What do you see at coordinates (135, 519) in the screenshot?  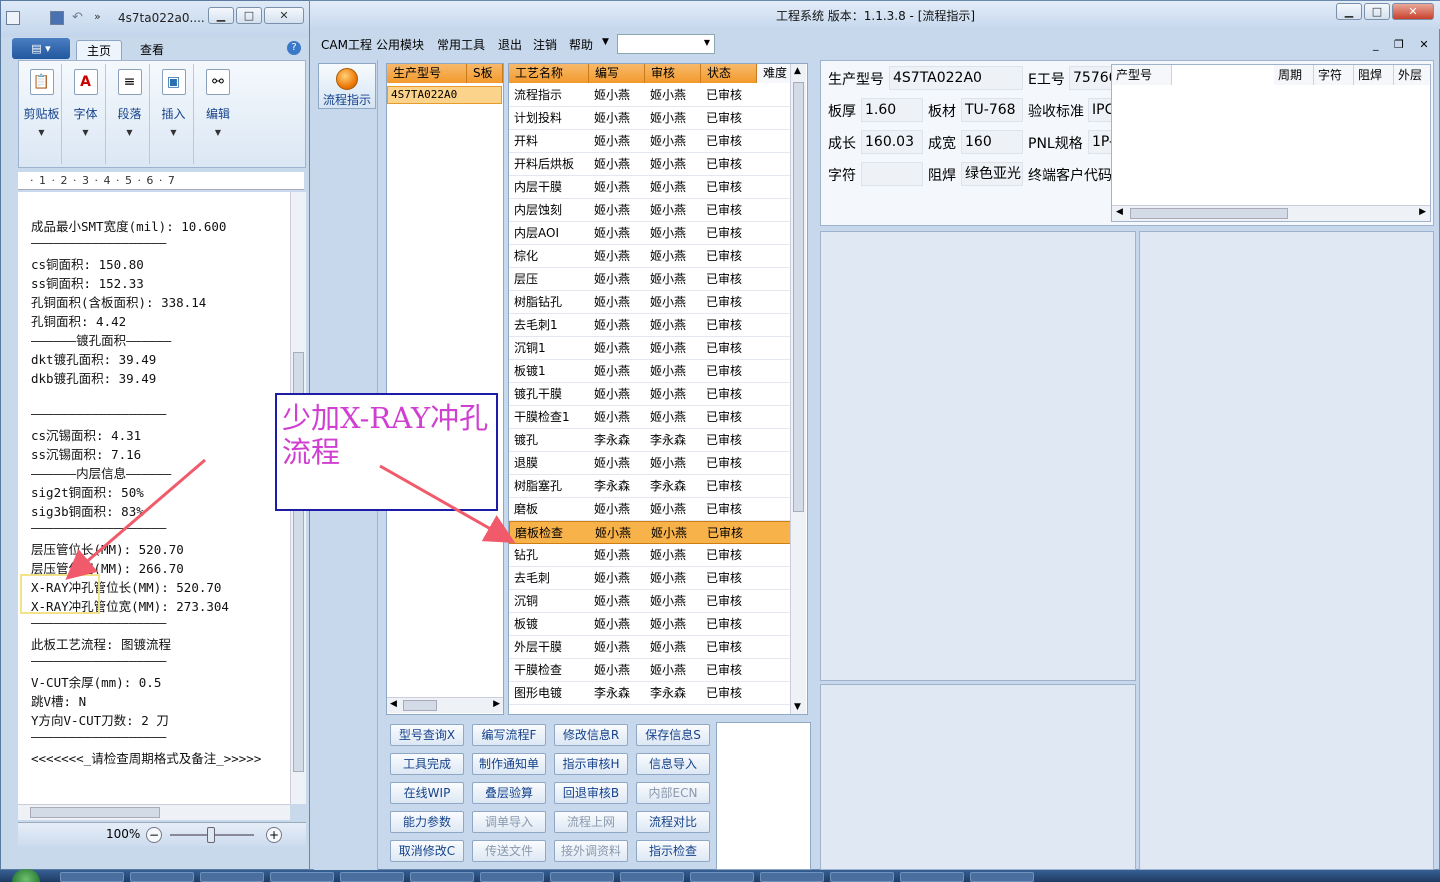 I see `arrow-to-document` at bounding box center [135, 519].